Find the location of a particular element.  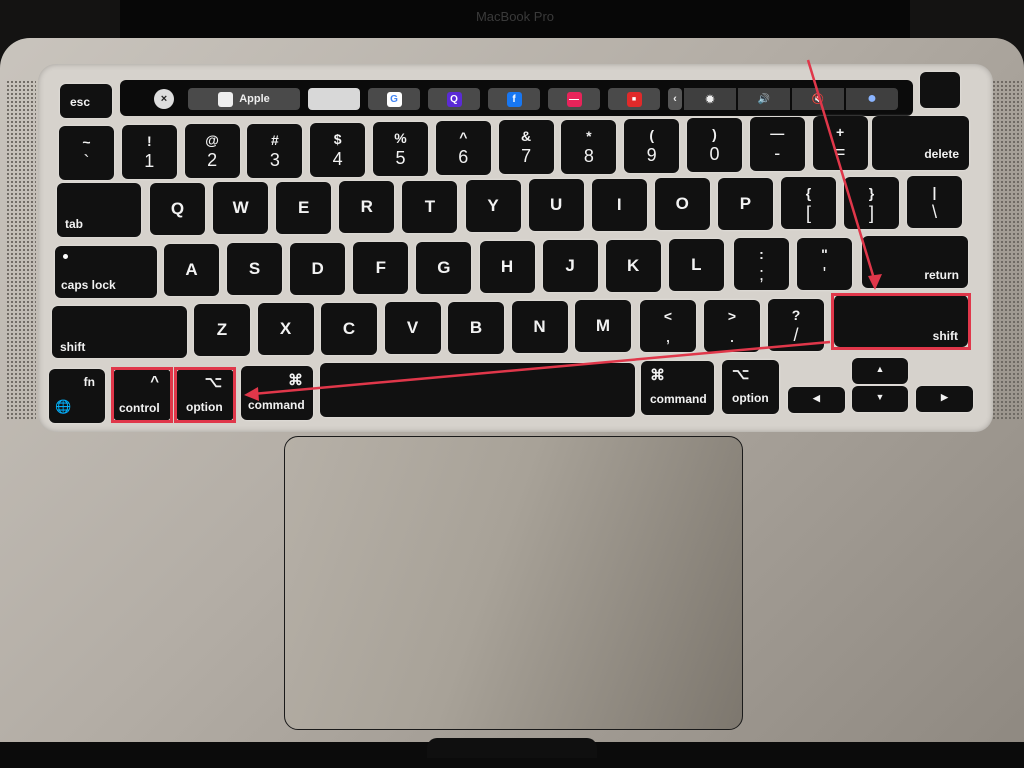

arrow-to-option is located at coordinates (541, 368).